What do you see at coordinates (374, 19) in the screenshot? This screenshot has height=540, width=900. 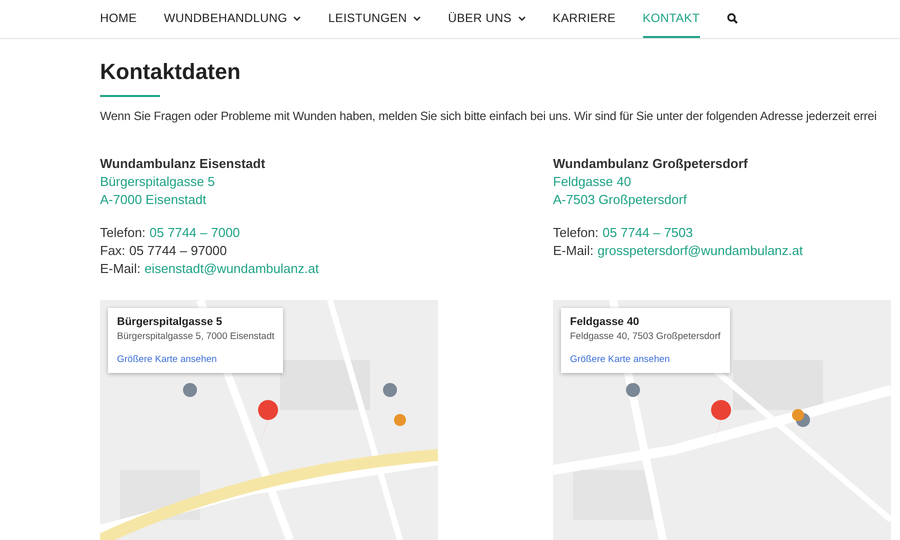 I see `nav-link: LEISTUNGEN` at bounding box center [374, 19].